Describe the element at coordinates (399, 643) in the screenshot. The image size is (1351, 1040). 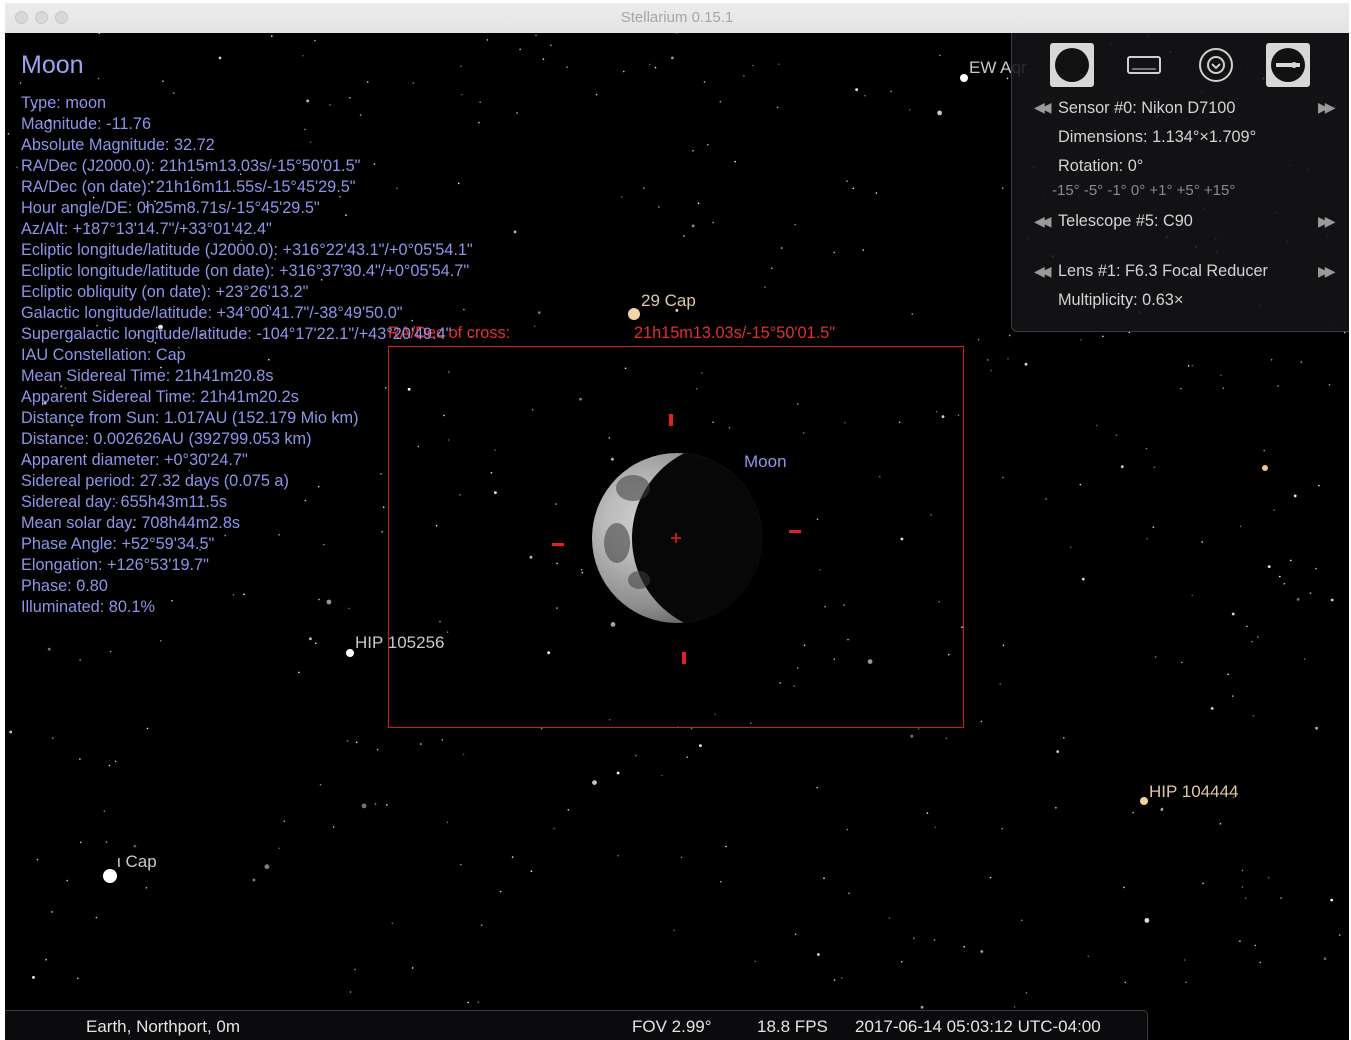
I see `star-label-hip-105256: HIP 105256` at that location.